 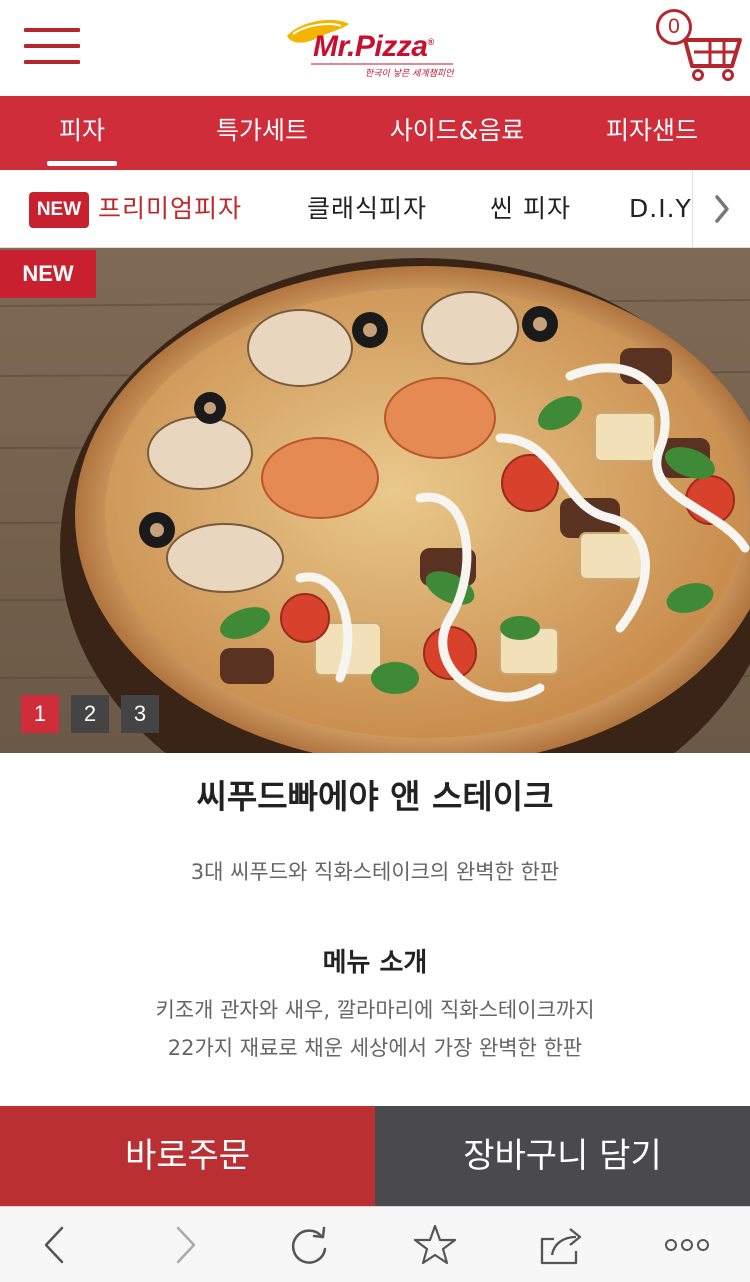 What do you see at coordinates (367, 208) in the screenshot?
I see `sub-item-classic-pizza: 클래식피자` at bounding box center [367, 208].